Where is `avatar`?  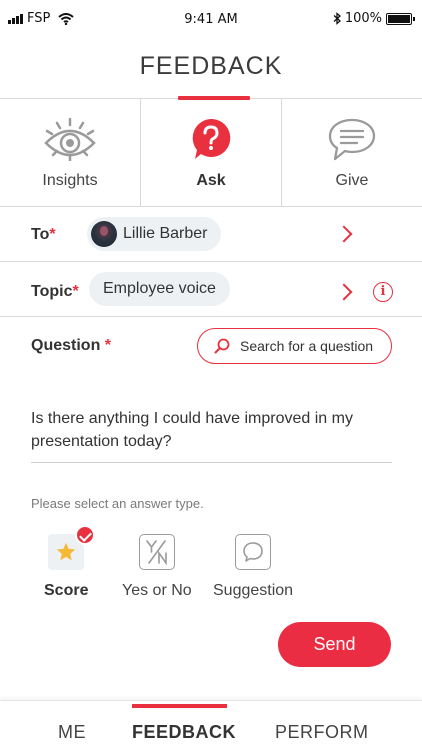
avatar is located at coordinates (104, 234).